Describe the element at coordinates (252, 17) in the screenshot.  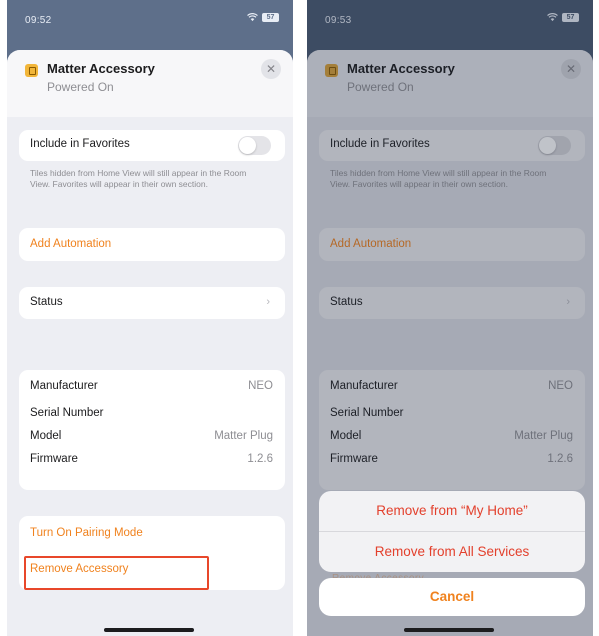
I see `wifi-icon` at that location.